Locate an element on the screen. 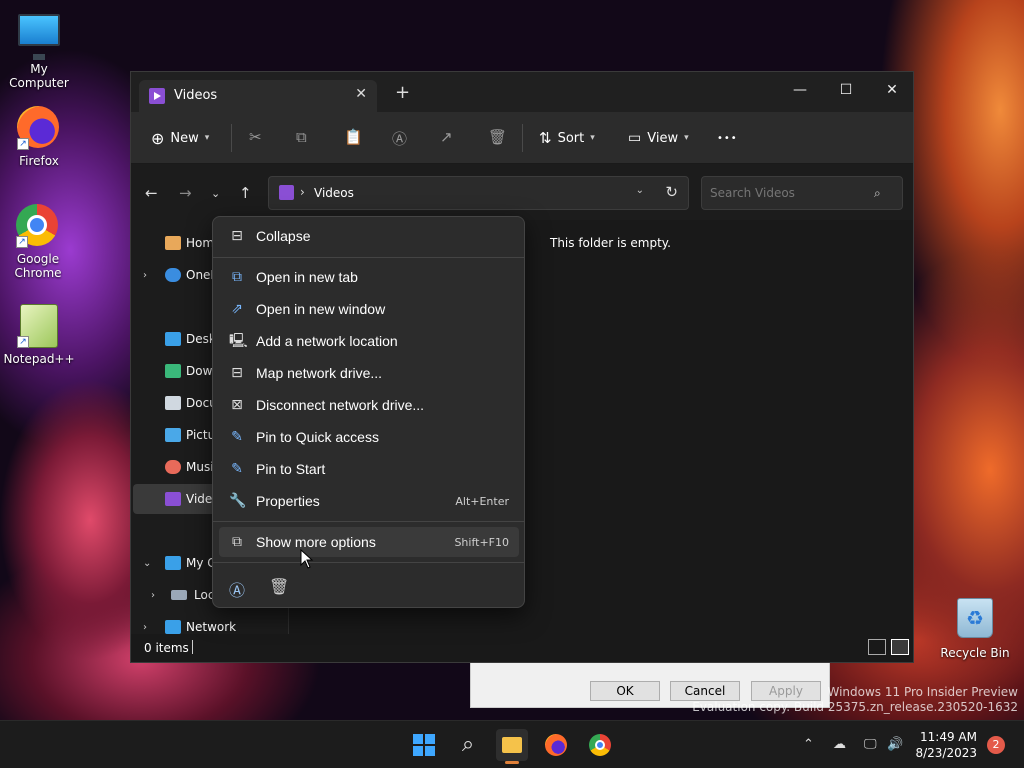  menu-item-open-new-tab: ⧉ Open in new tab is located at coordinates (369, 277).